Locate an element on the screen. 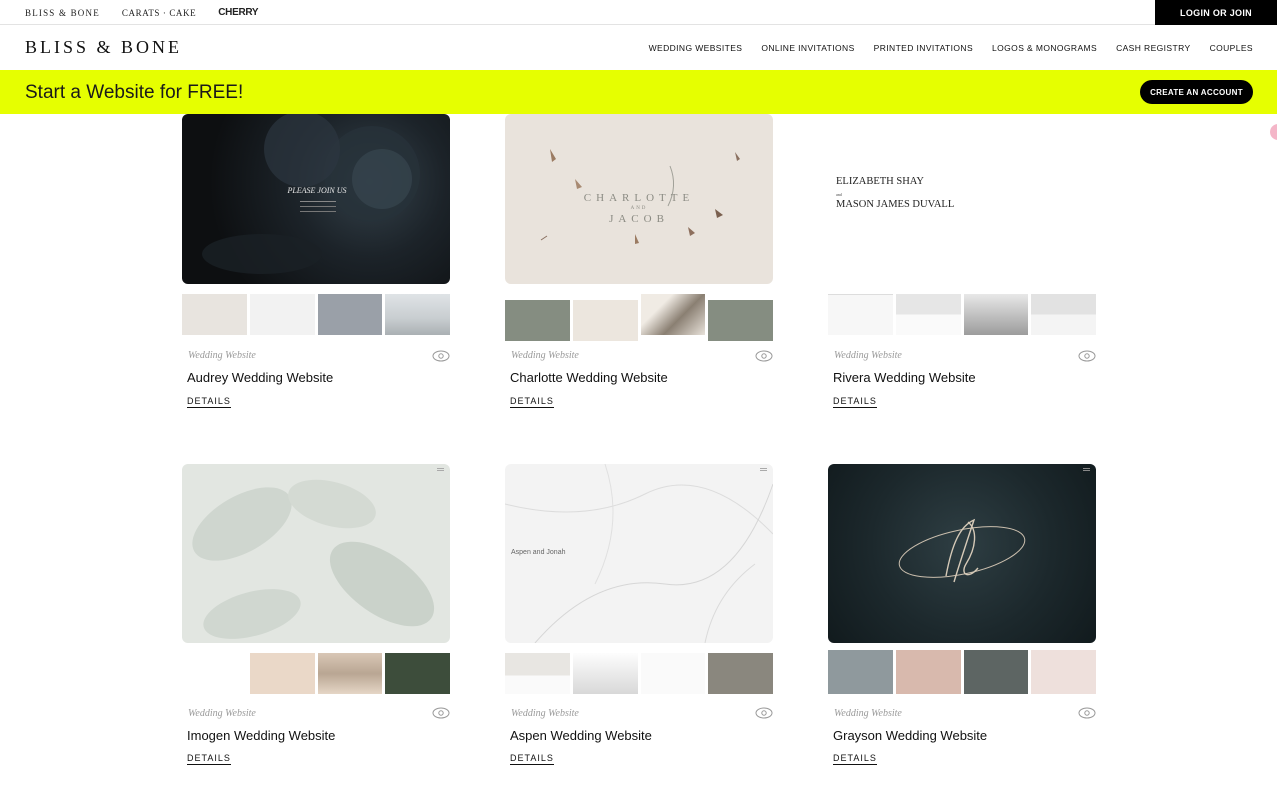  template-preview-image: CHARLOTTE AND JACOB is located at coordinates (639, 199).